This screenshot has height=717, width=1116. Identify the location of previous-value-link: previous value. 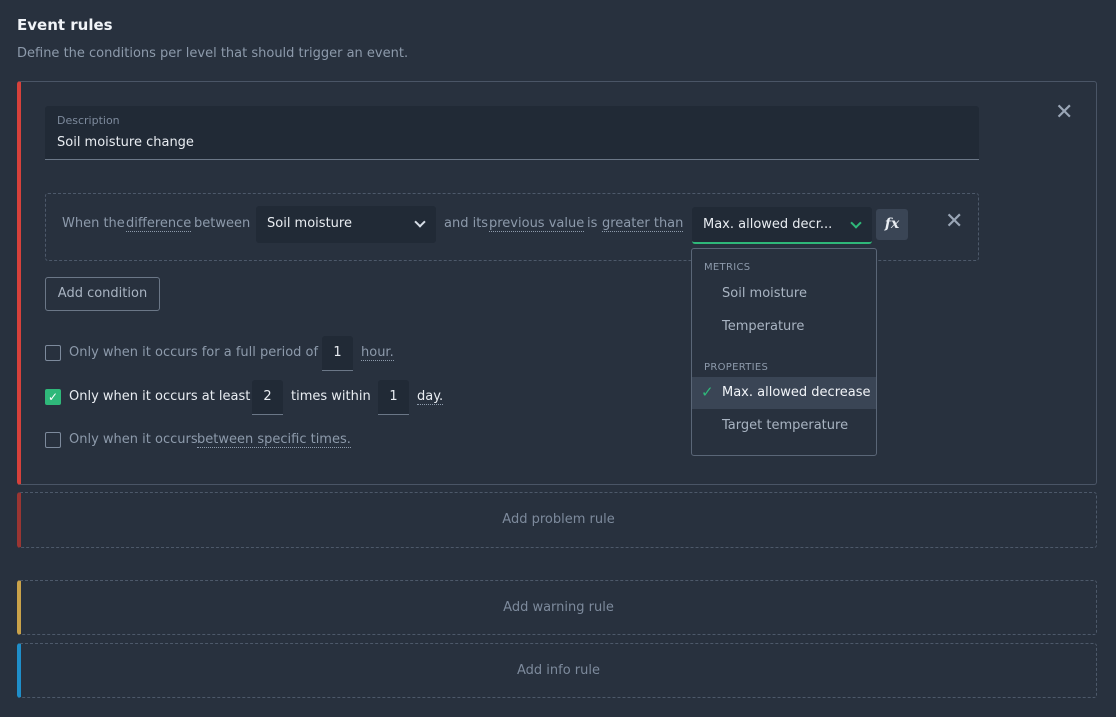
(537, 224).